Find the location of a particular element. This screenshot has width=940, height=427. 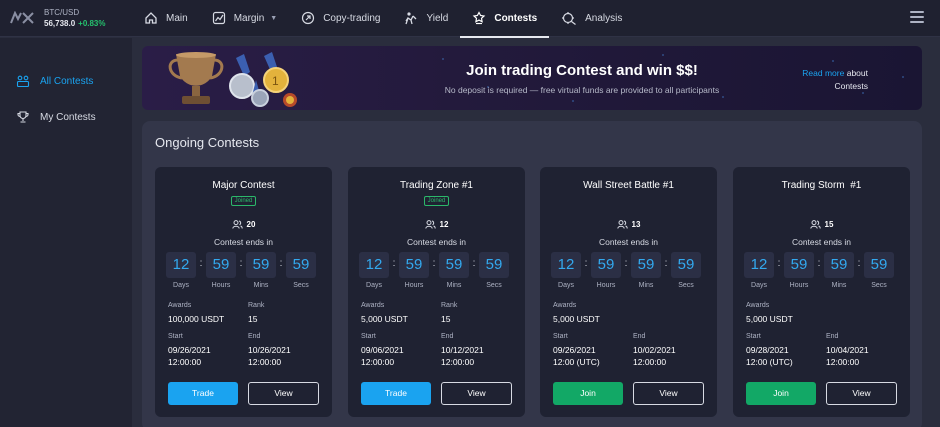

nav-yield-label: Yield is located at coordinates (437, 18).